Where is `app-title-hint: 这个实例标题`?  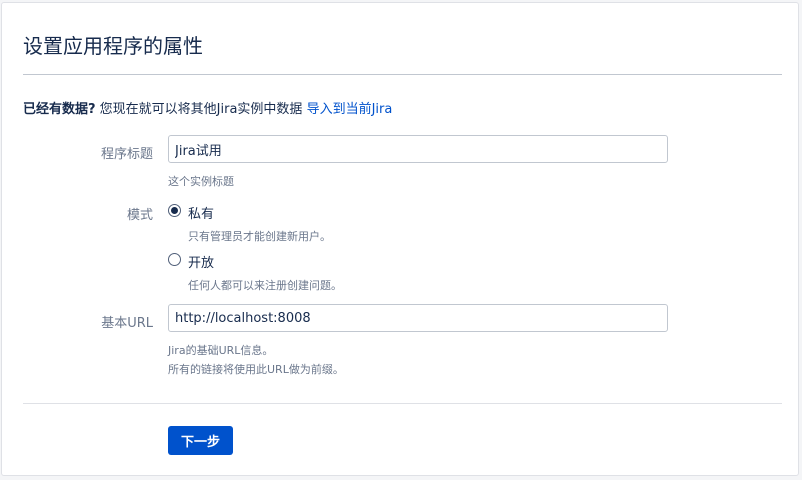
app-title-hint: 这个实例标题 is located at coordinates (201, 181).